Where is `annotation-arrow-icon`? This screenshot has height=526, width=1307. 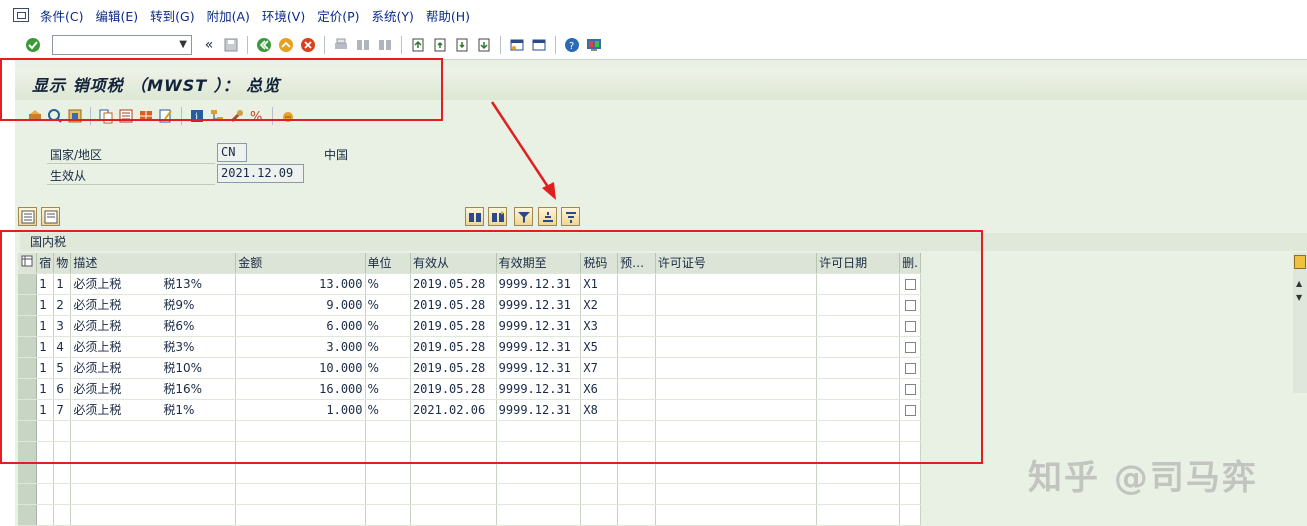
annotation-arrow-icon is located at coordinates (523, 150).